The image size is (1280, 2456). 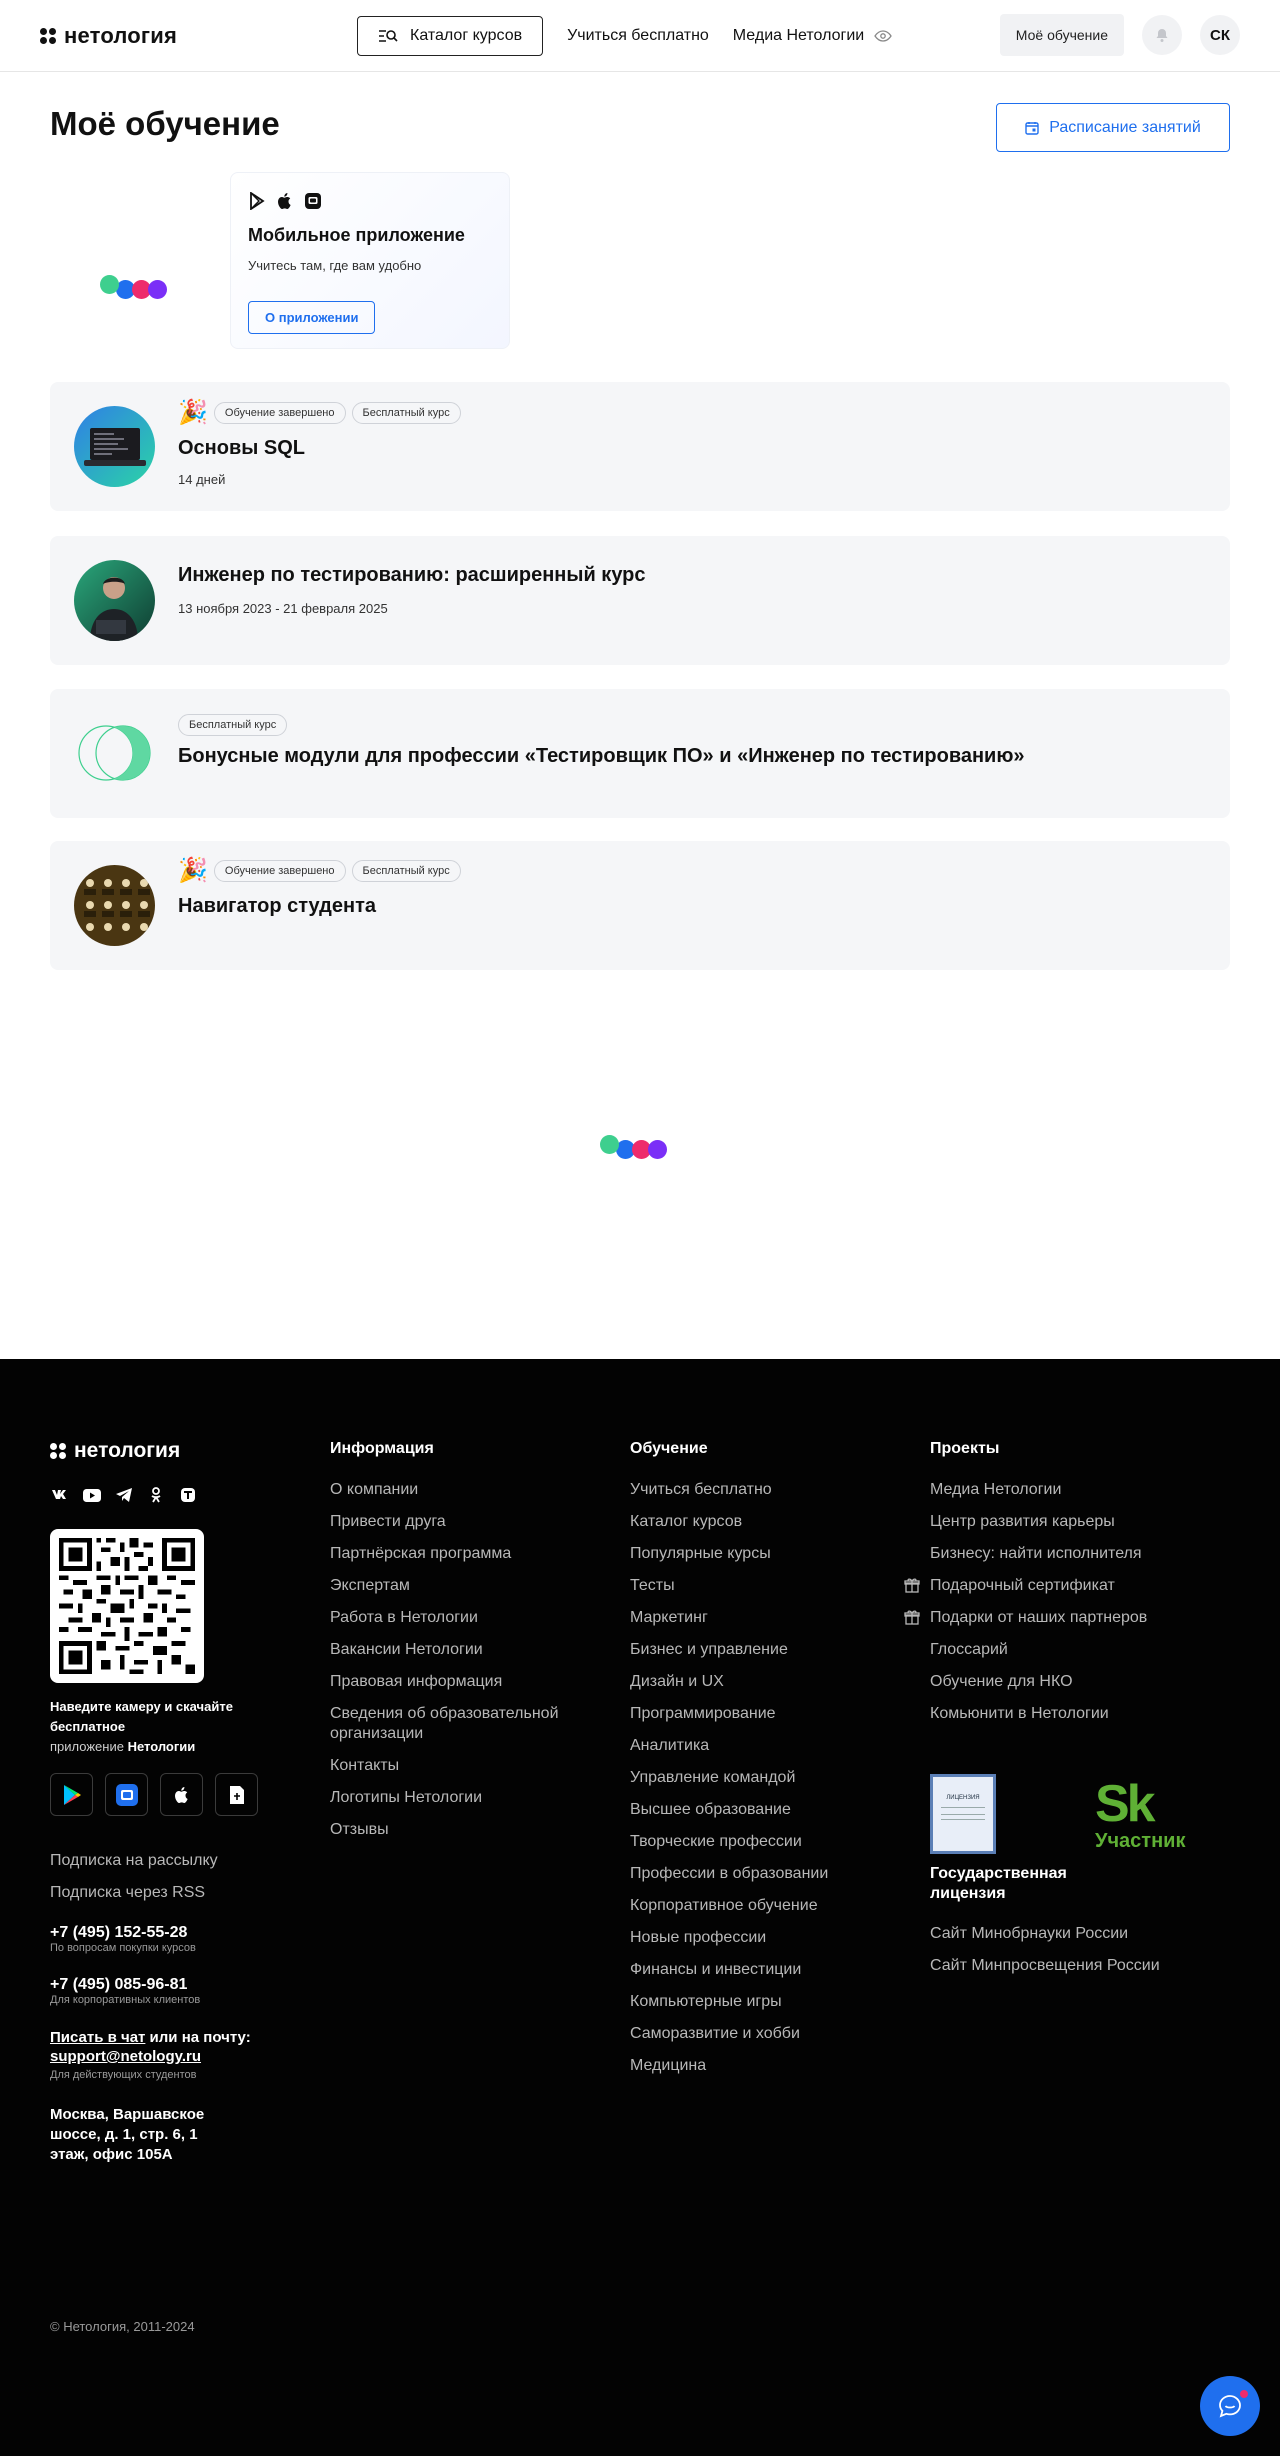 I want to click on nav-media: Медиа Нетологии, so click(x=813, y=36).